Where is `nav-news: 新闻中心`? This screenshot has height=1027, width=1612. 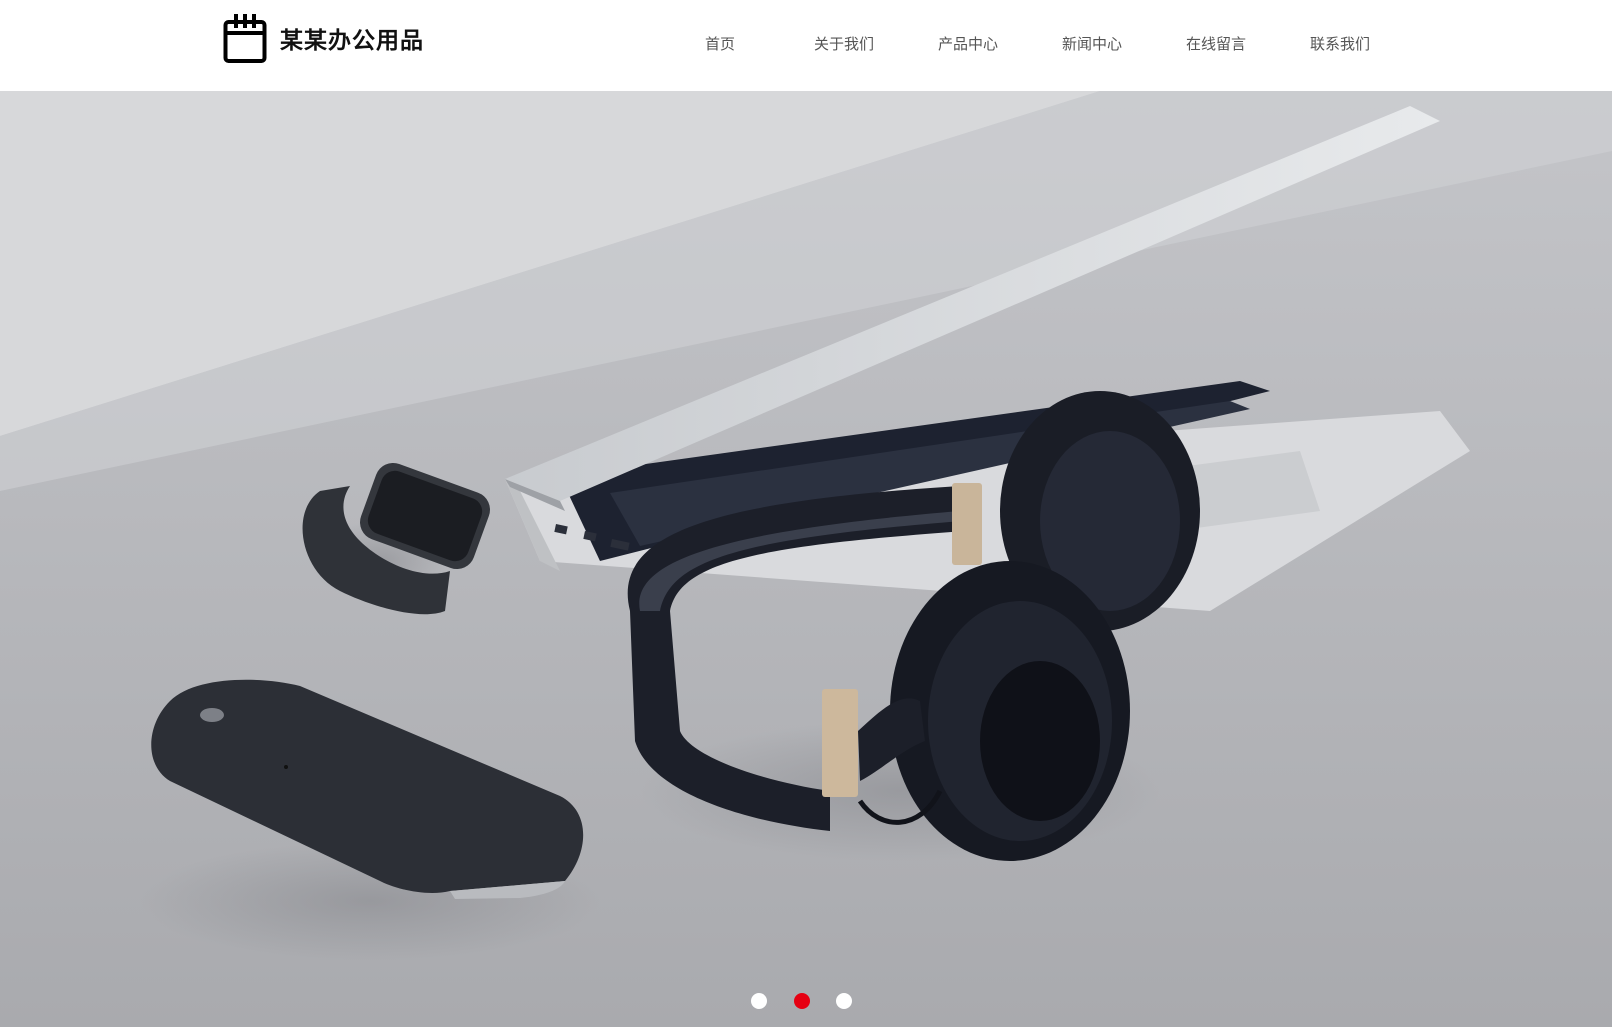 nav-news: 新闻中心 is located at coordinates (1092, 44).